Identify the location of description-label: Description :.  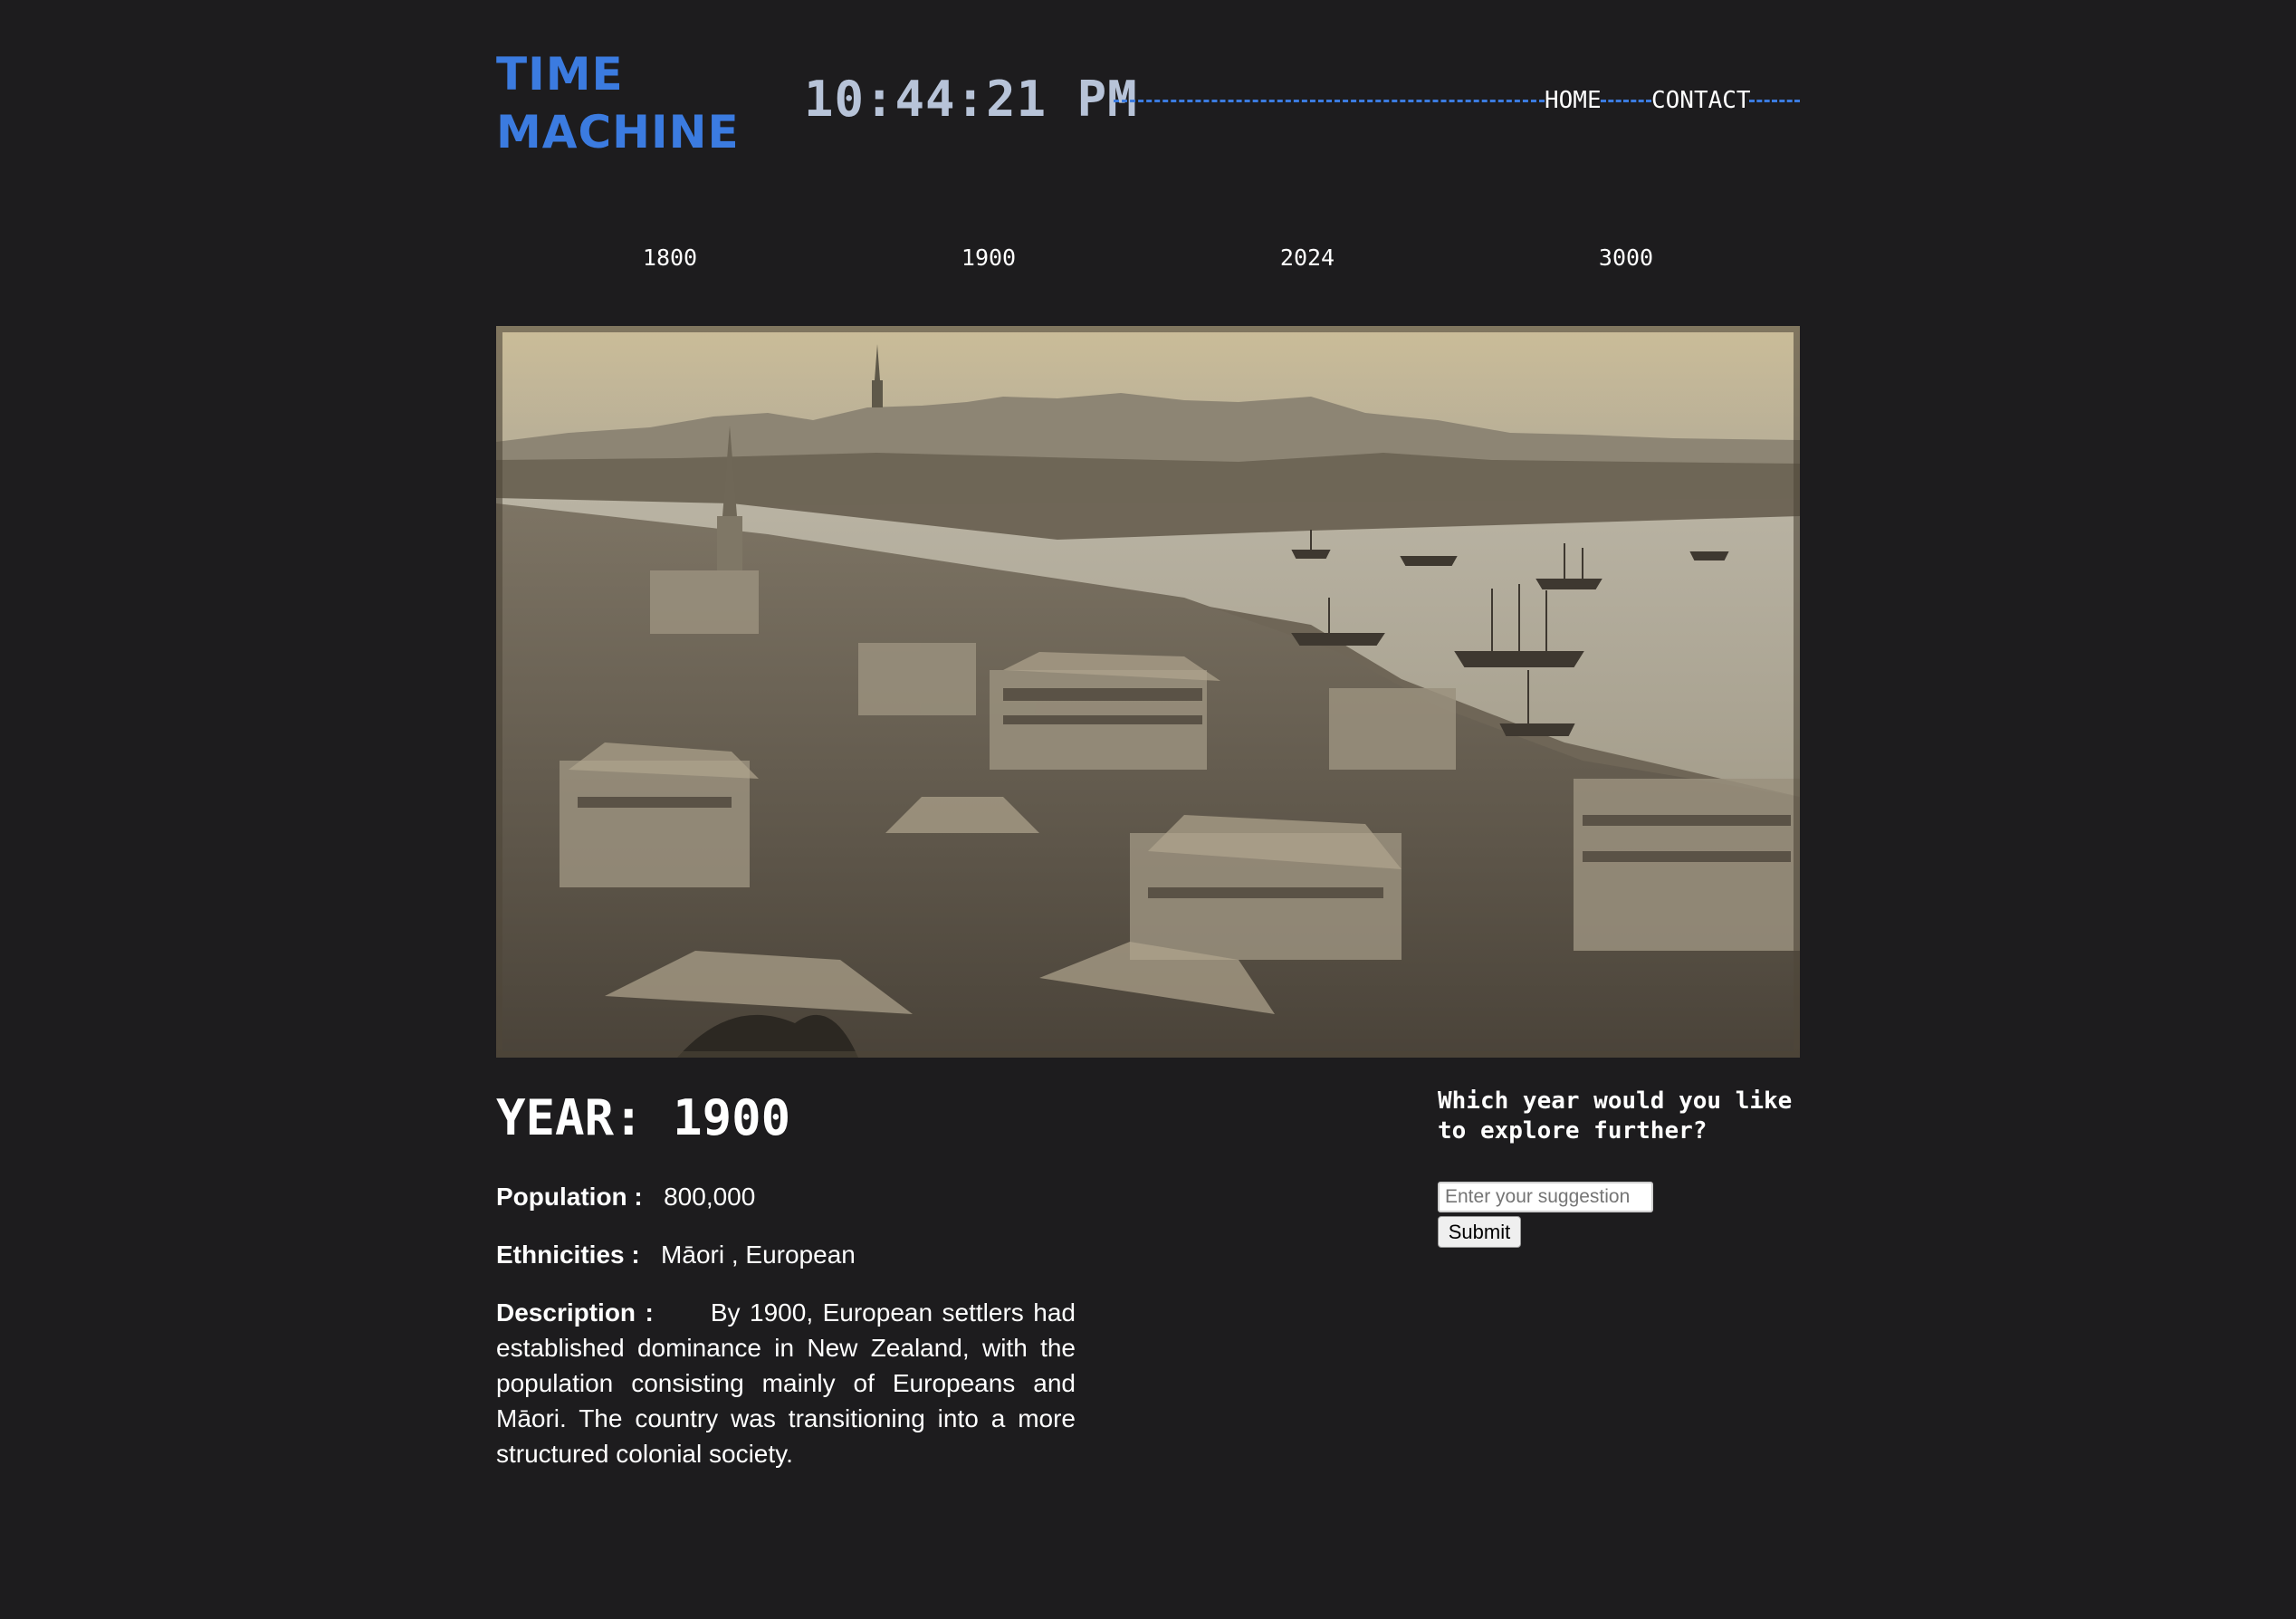
(575, 1312).